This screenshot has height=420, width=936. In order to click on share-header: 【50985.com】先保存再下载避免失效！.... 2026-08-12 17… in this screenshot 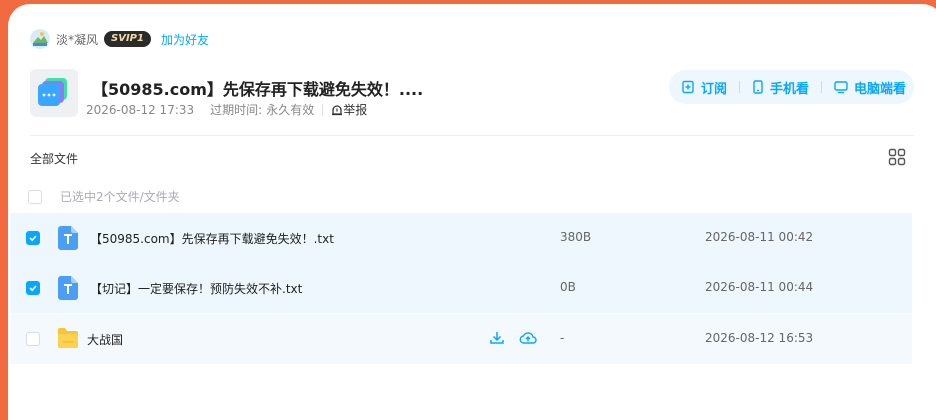, I will do `click(472, 96)`.